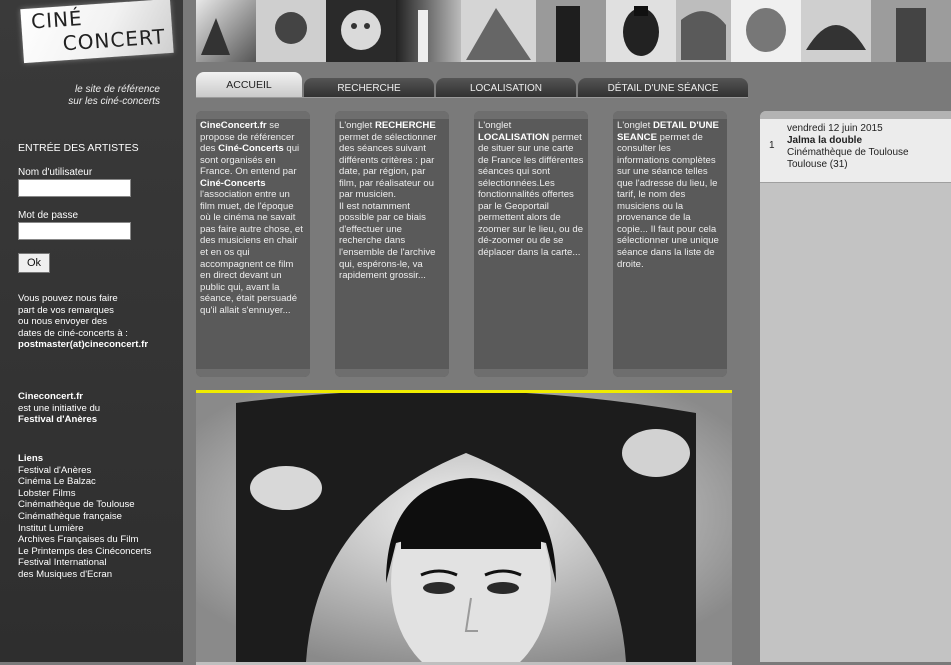 The image size is (951, 665). What do you see at coordinates (495, 125) in the screenshot?
I see `localisation-text-part: L'onglet` at bounding box center [495, 125].